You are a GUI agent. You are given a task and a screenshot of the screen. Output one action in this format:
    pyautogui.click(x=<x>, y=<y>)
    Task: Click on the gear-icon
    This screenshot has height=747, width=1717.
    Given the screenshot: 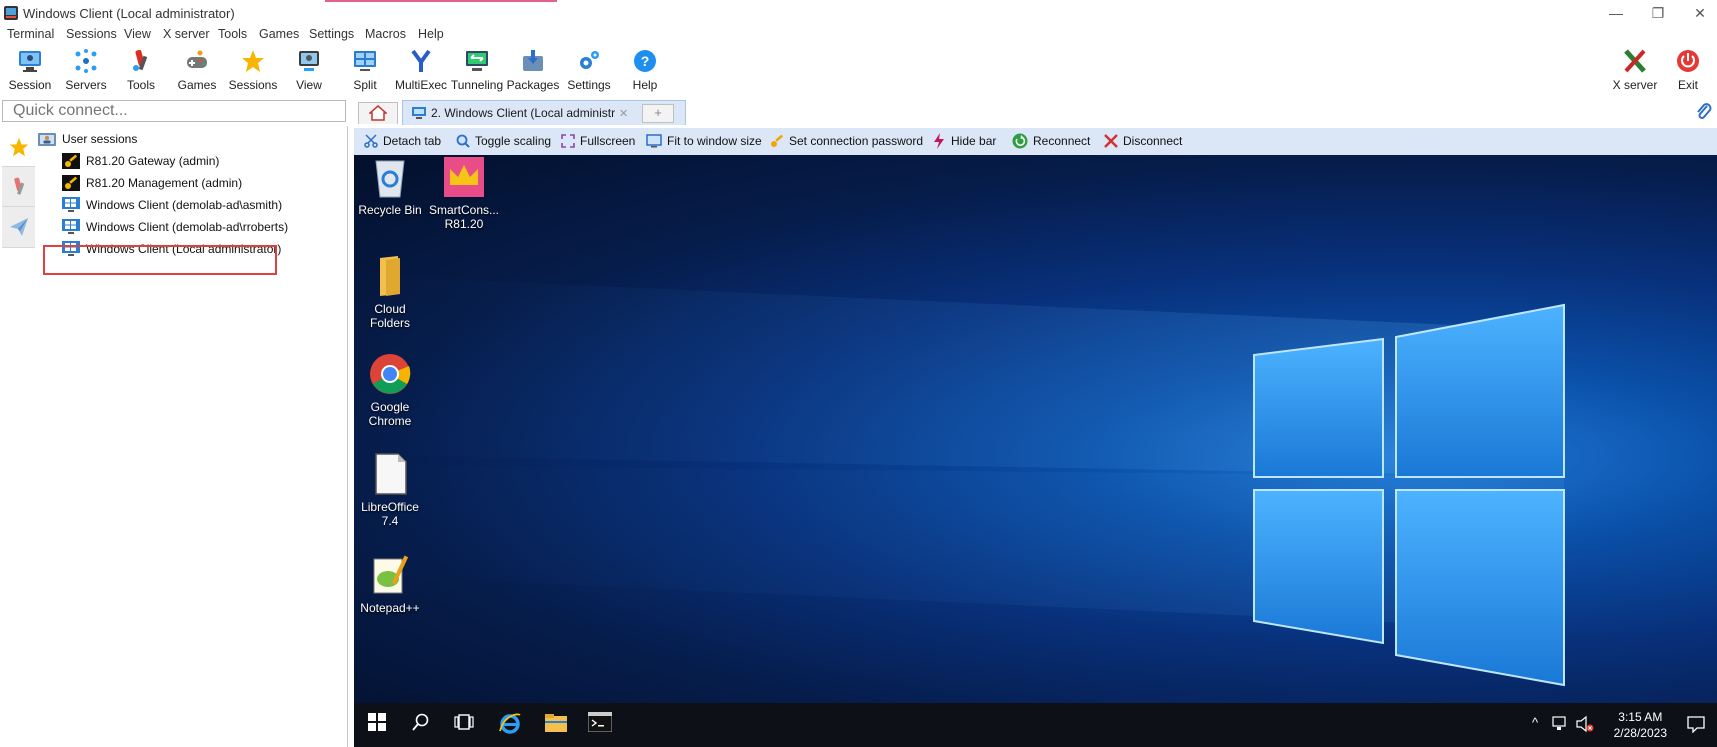 What is the action you would take?
    pyautogui.click(x=589, y=60)
    